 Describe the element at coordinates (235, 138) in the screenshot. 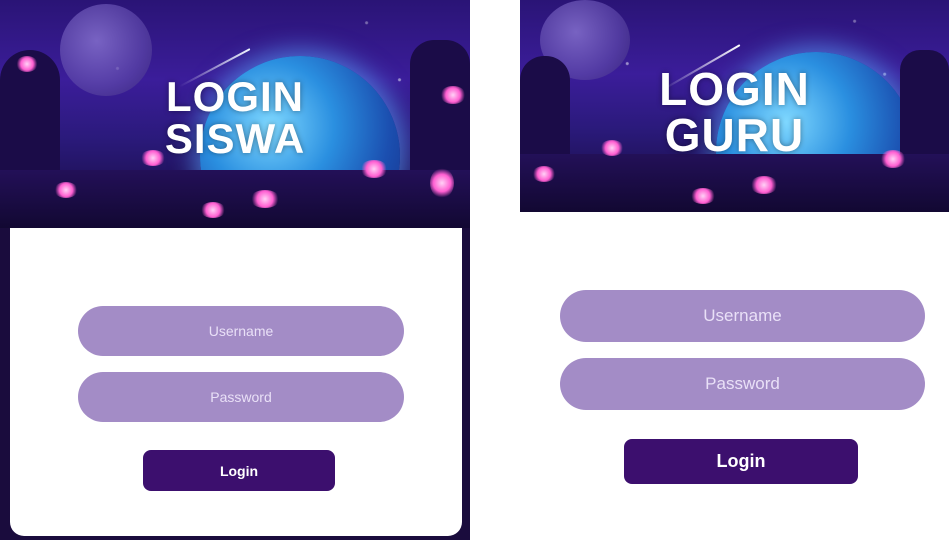

I see `title-line-2: SISWA` at that location.